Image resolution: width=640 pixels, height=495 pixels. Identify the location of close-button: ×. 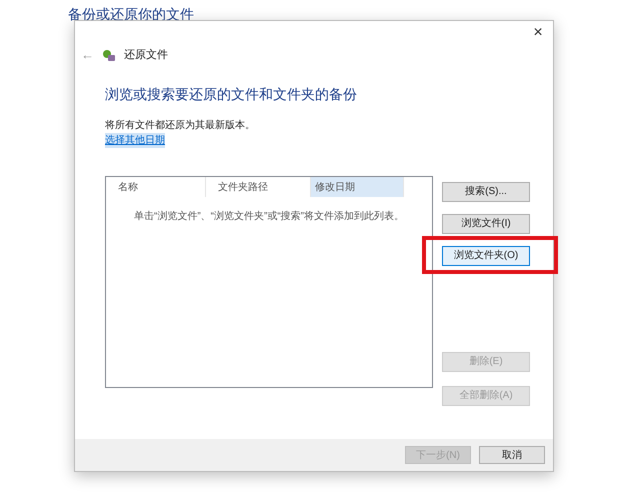
(538, 33).